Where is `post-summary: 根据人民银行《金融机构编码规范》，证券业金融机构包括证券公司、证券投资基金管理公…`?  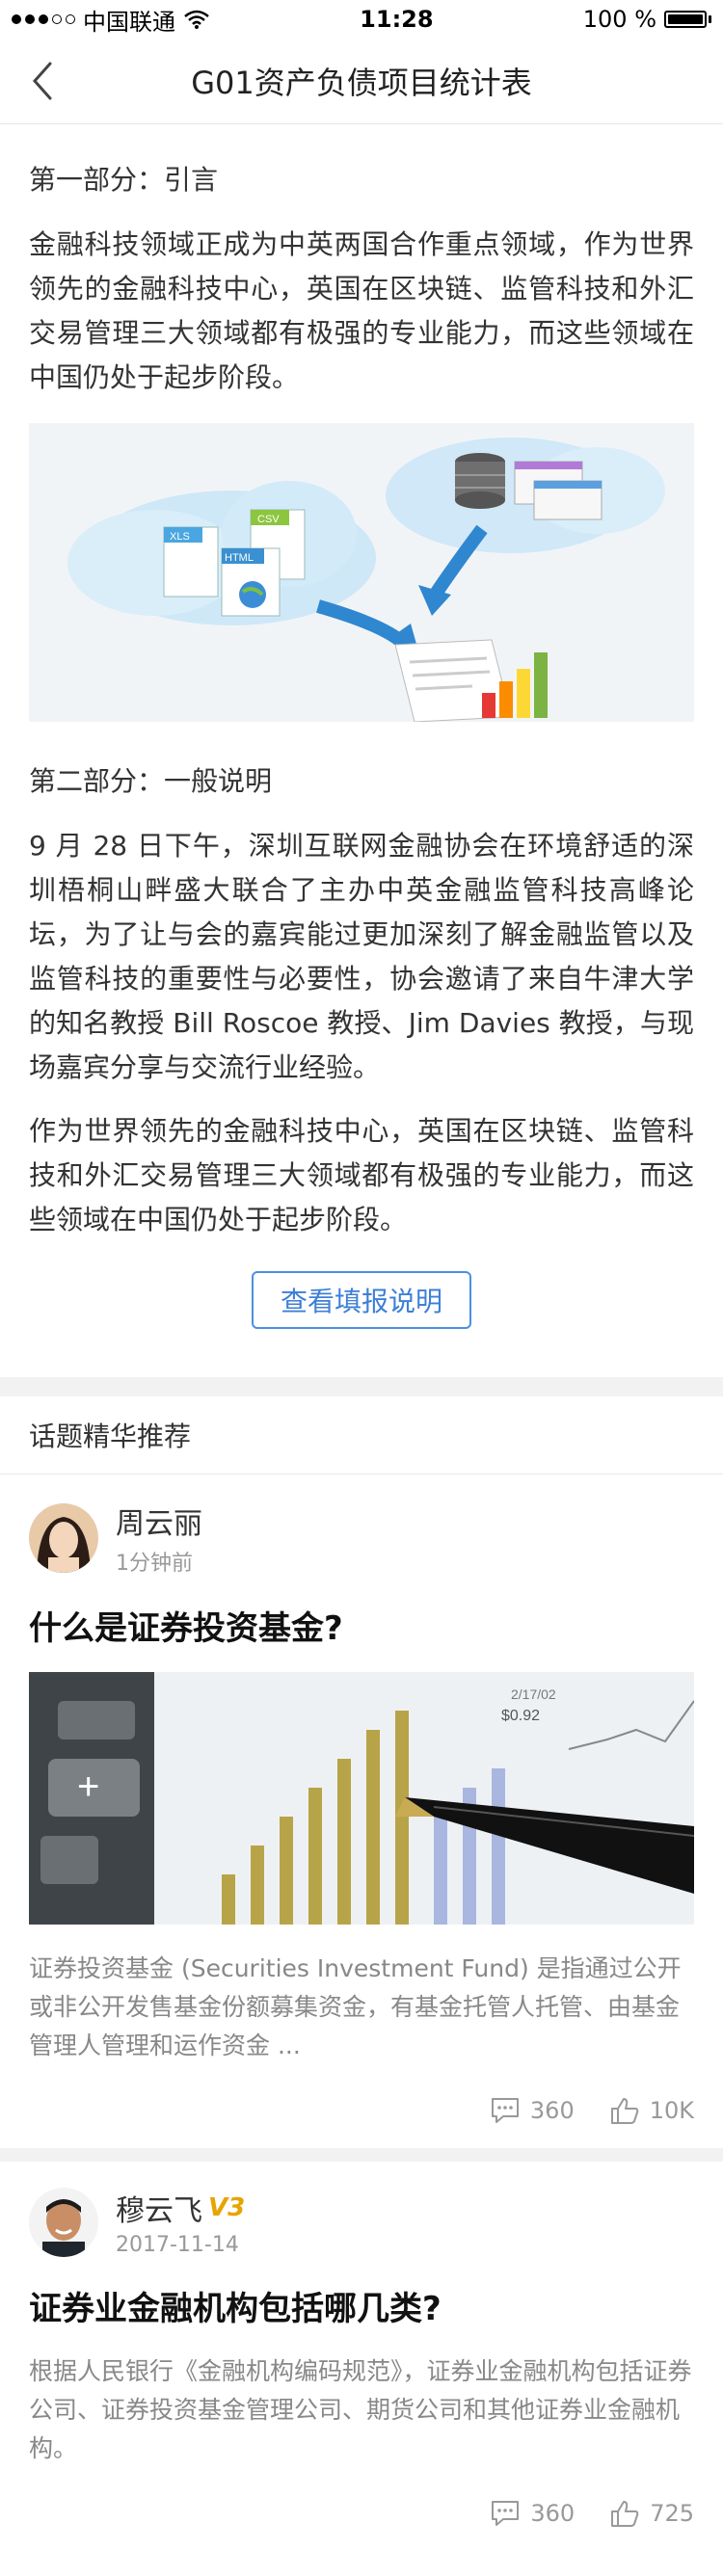
post-summary: 根据人民银行《金融机构编码规范》，证券业金融机构包括证券公司、证券投资基金管理公… is located at coordinates (360, 2409).